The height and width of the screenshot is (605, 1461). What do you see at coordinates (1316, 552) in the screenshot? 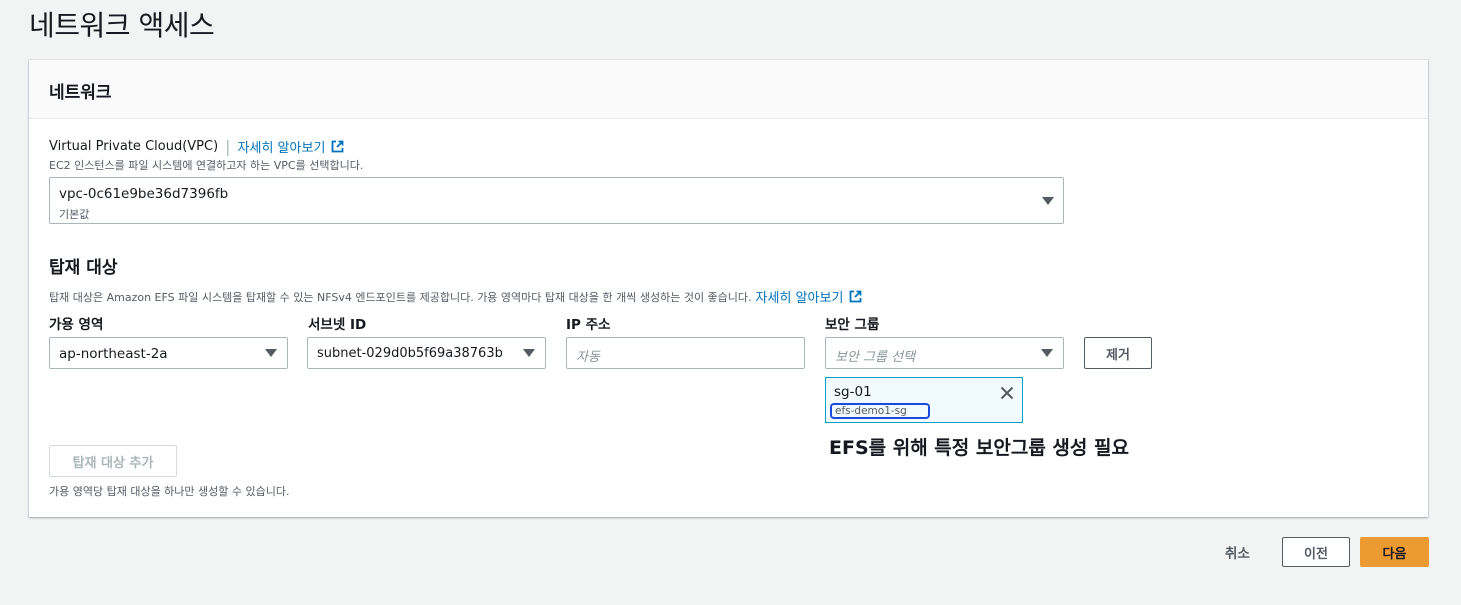
I see `previous-button: 이전` at bounding box center [1316, 552].